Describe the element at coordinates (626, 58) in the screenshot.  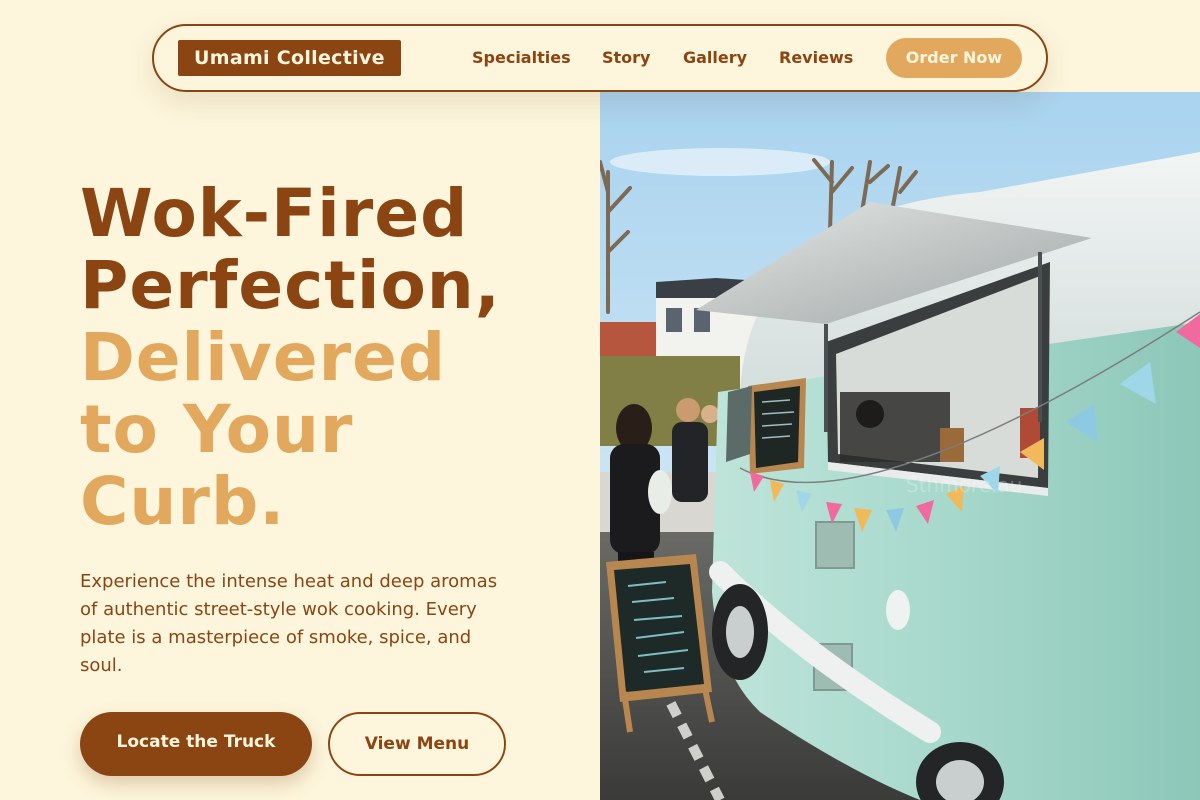
I see `nav-link-story: Story` at that location.